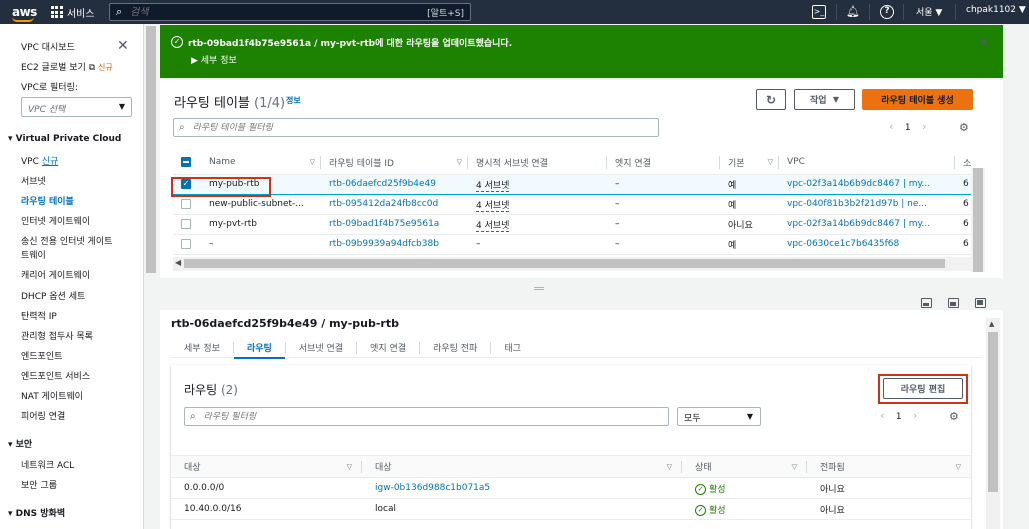  I want to click on column-header-subnet: 명시적 서브넷 연결, so click(537, 163).